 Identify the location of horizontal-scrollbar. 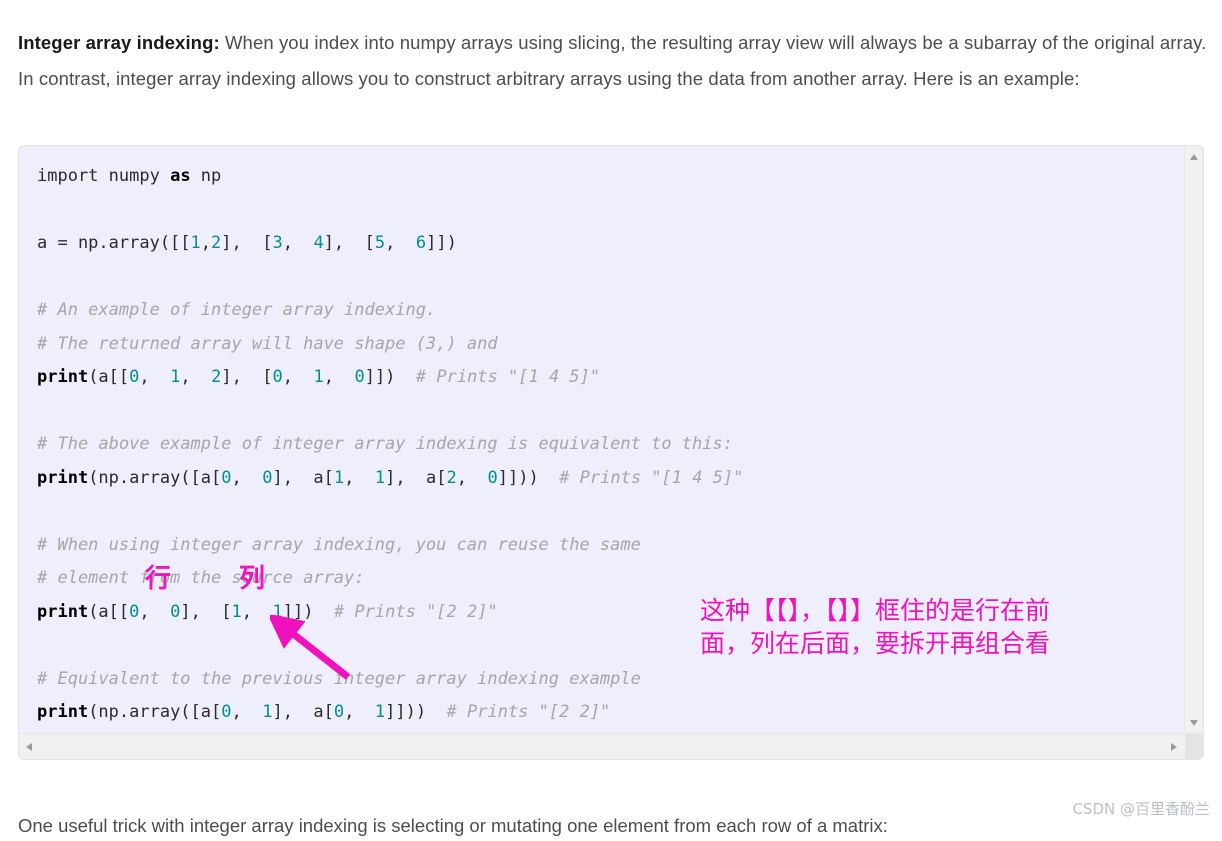
(611, 746).